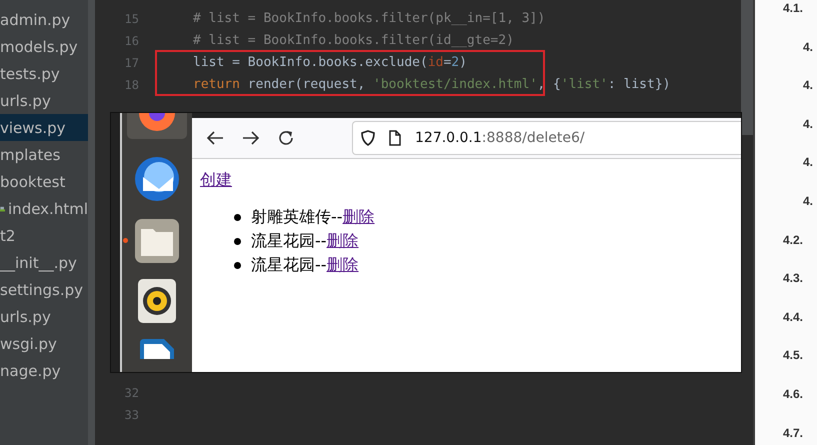 The height and width of the screenshot is (445, 817). I want to click on folder-app-icon, so click(157, 241).